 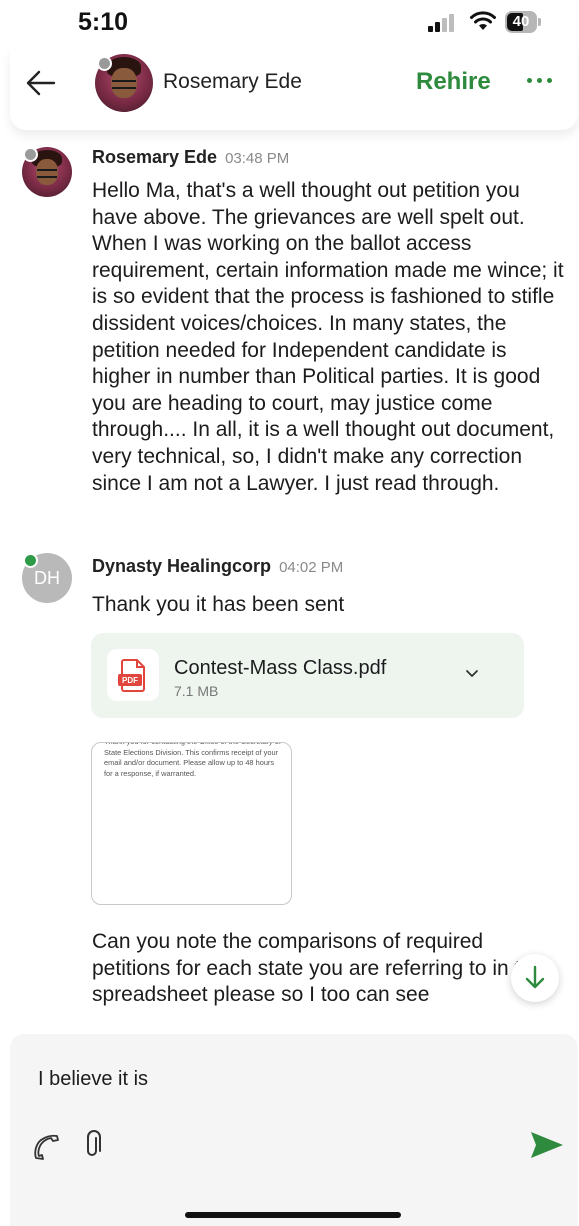 I want to click on message-time: 04:02 PM, so click(x=311, y=567).